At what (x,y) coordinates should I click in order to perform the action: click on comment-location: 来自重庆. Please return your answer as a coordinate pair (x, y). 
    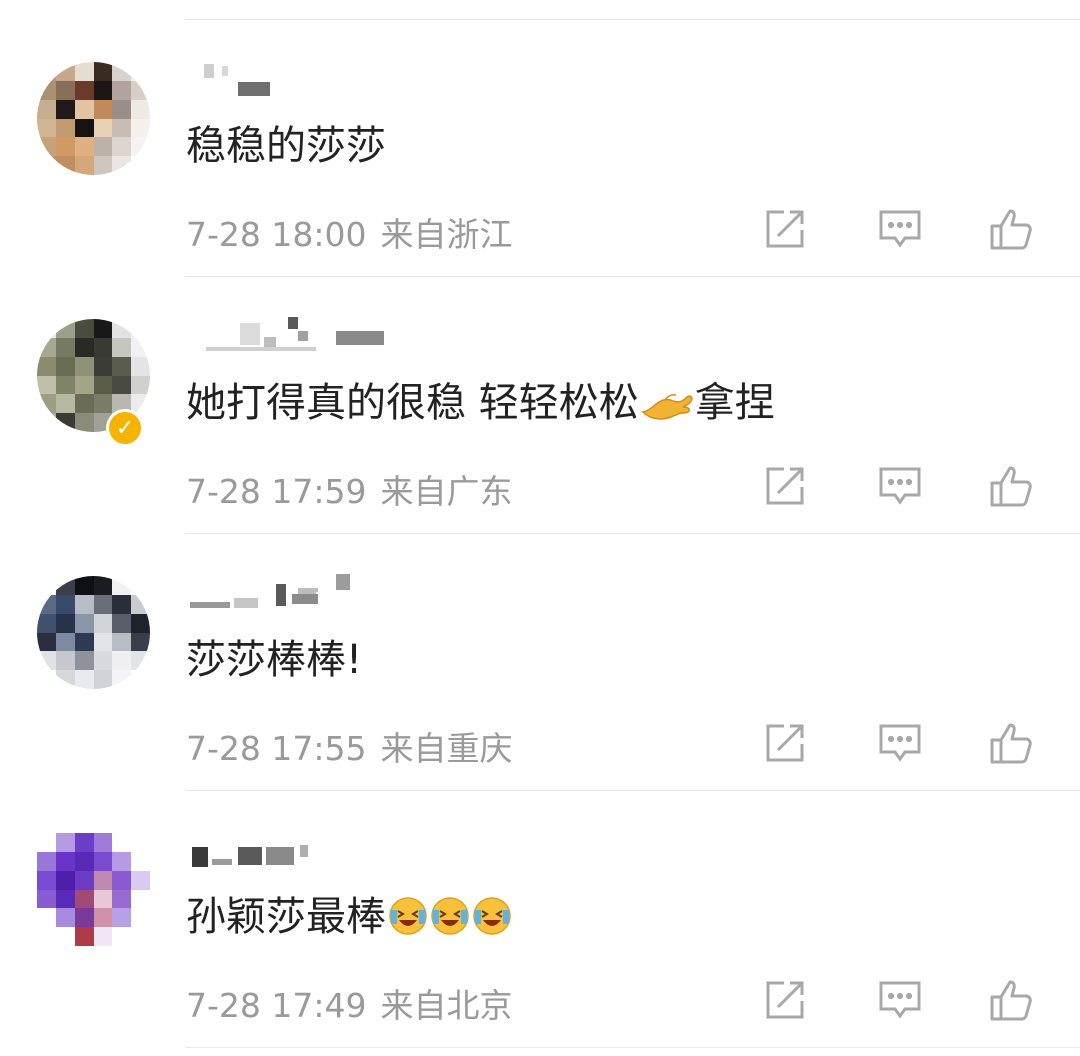
    Looking at the image, I should click on (446, 748).